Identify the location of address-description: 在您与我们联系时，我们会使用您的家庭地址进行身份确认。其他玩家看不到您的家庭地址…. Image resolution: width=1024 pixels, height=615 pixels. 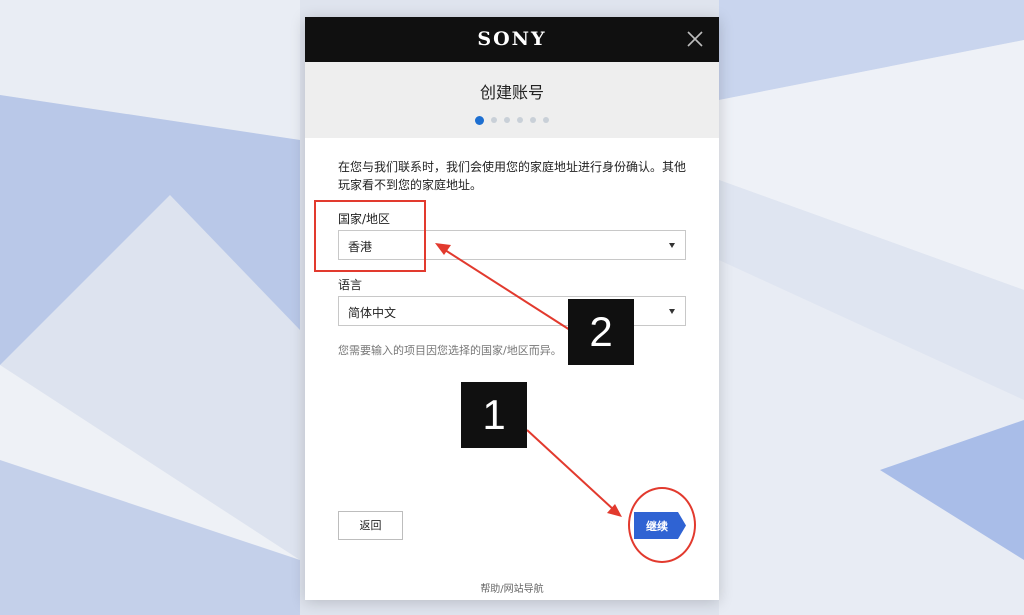
(512, 176).